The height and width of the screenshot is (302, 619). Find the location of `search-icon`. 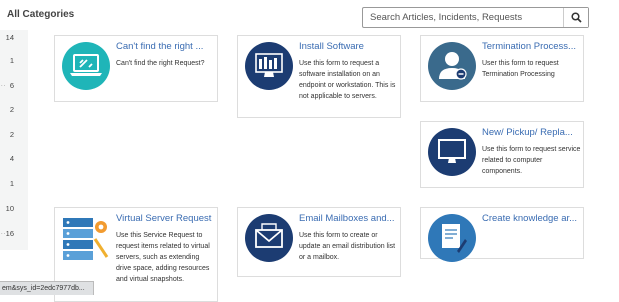

search-icon is located at coordinates (576, 17).